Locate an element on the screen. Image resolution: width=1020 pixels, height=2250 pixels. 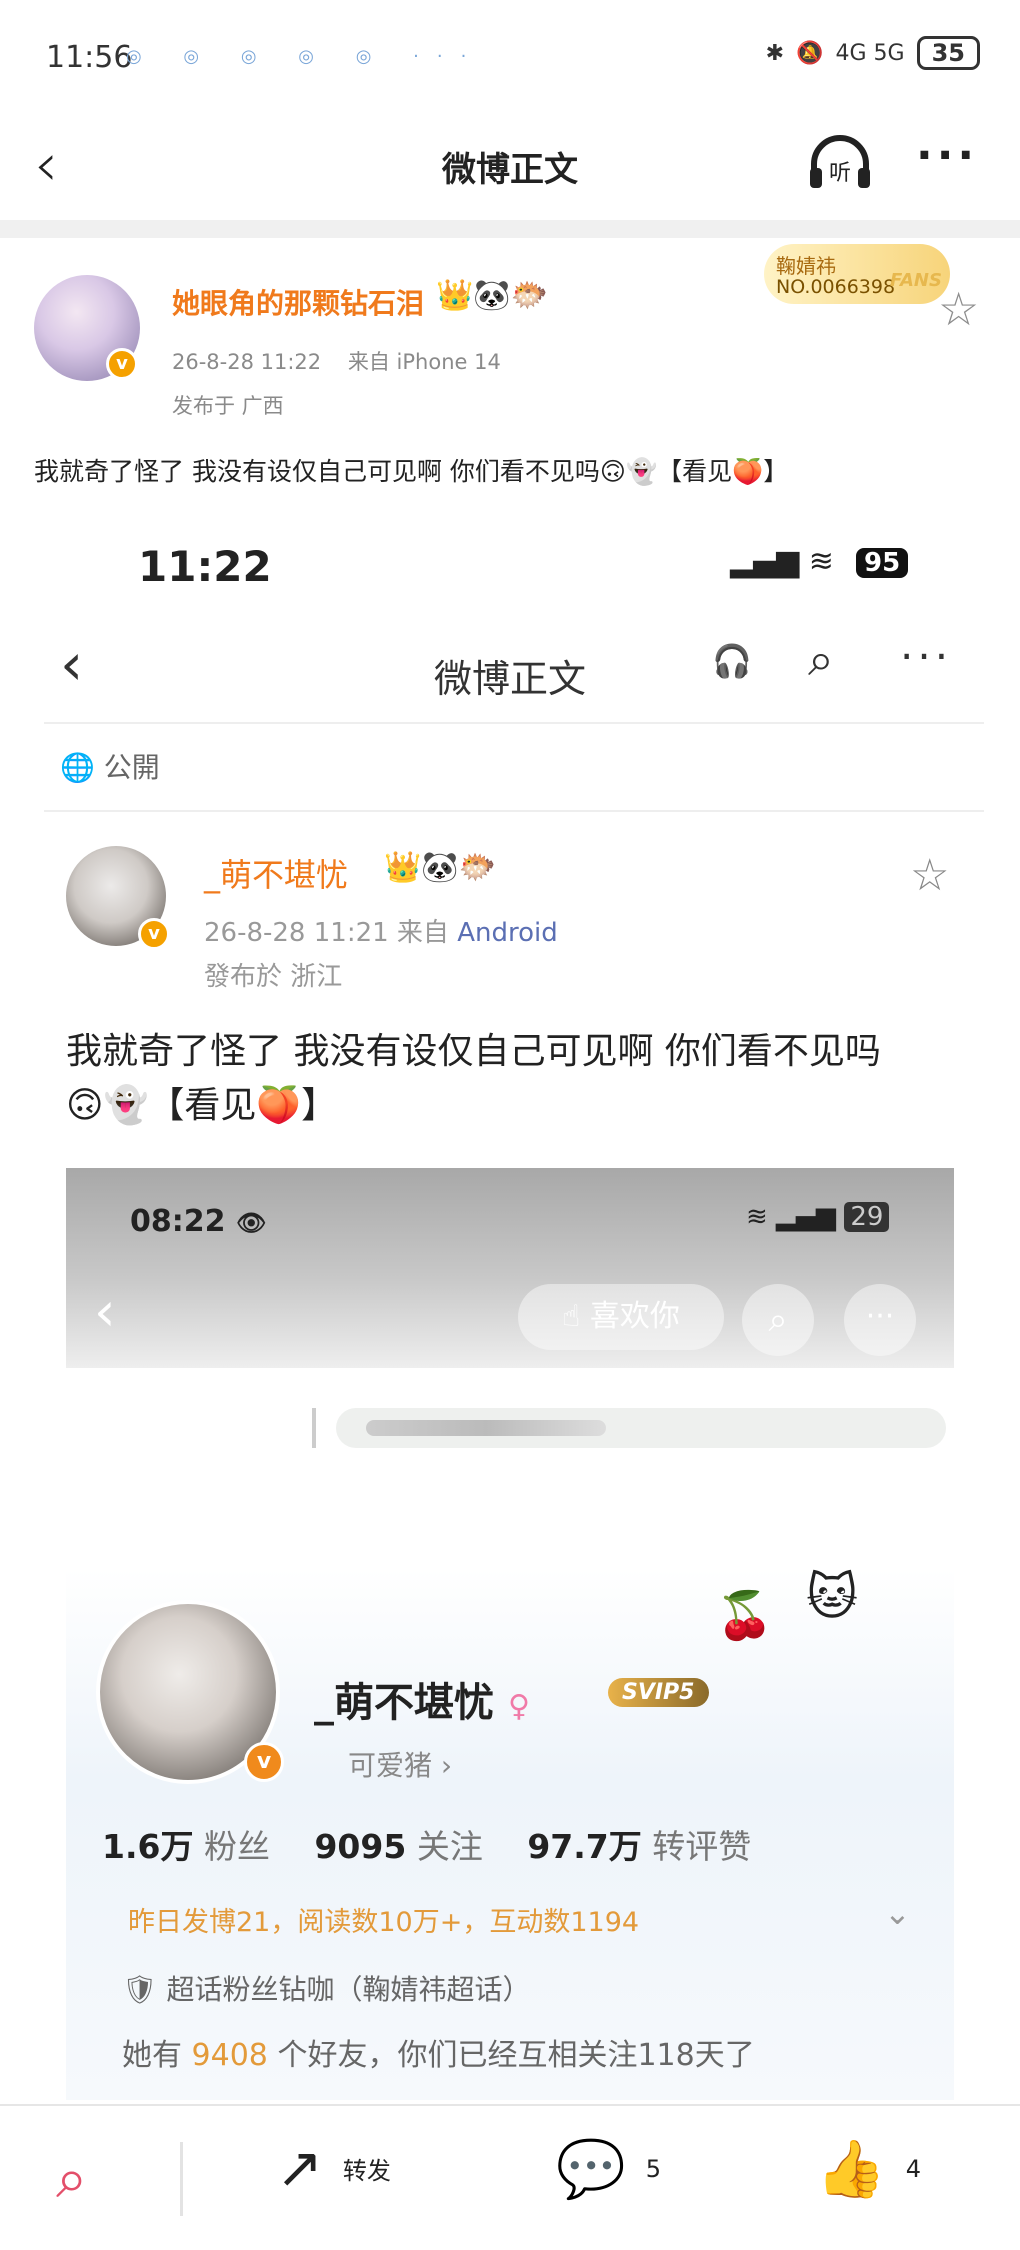
listen-button: 听 is located at coordinates (840, 163).